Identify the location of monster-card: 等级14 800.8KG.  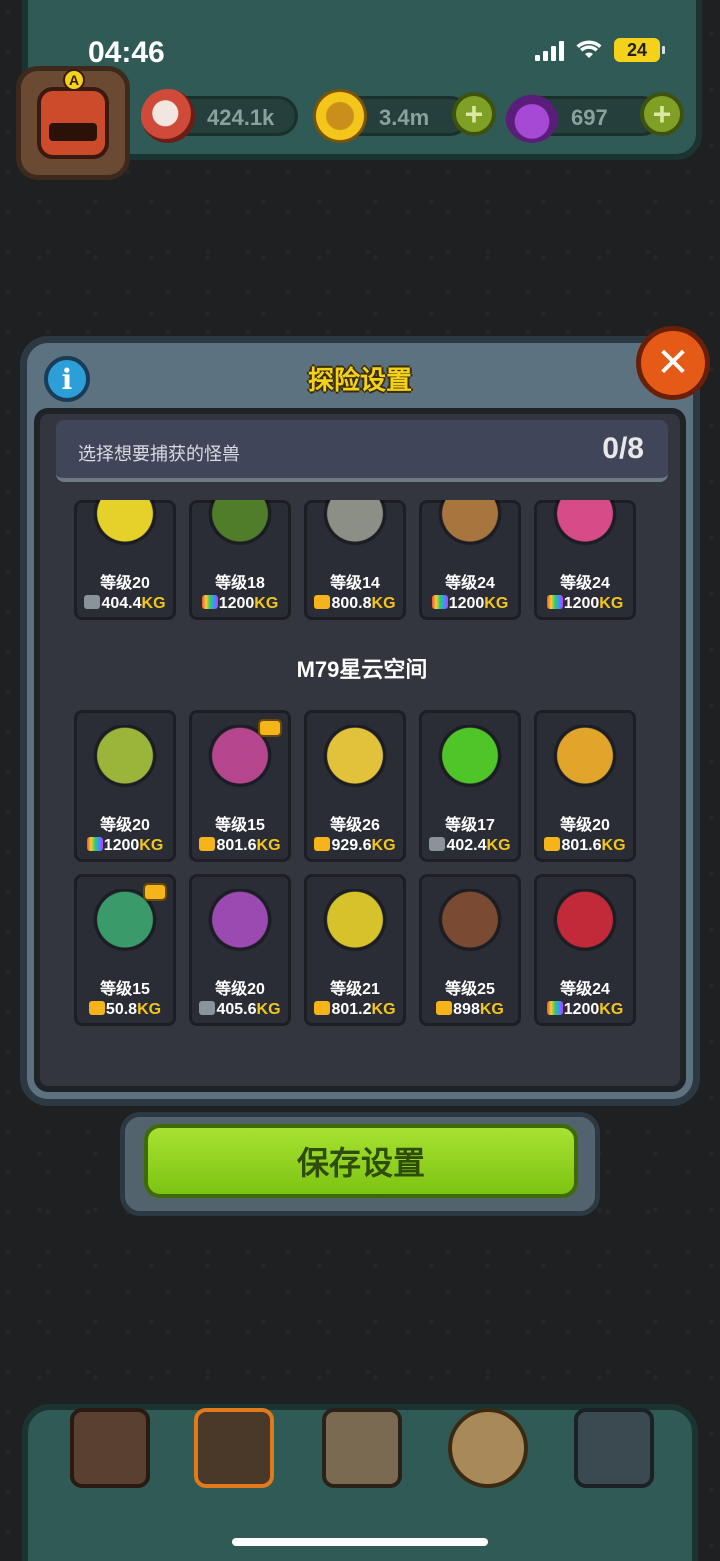
(355, 560).